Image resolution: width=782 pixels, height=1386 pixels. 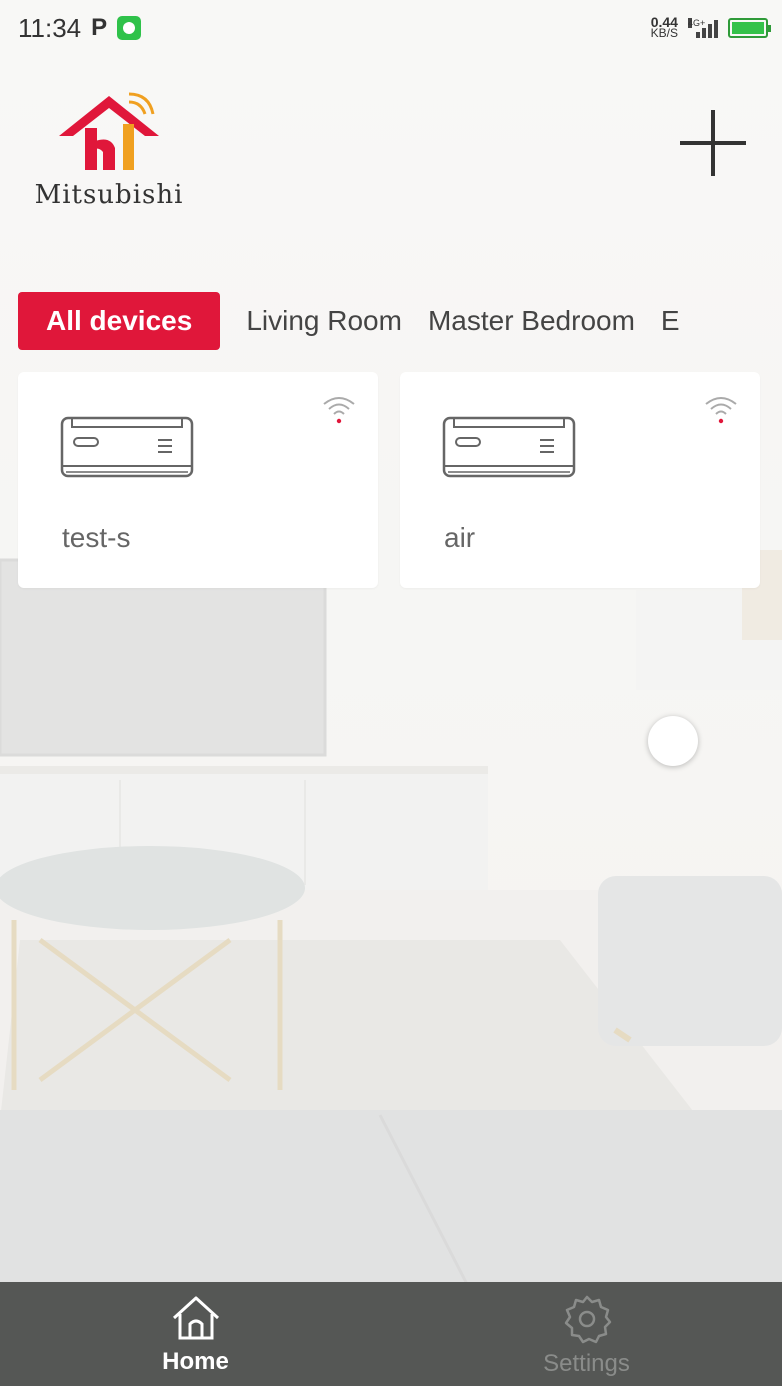 What do you see at coordinates (96, 537) in the screenshot?
I see `device-name: test-s` at bounding box center [96, 537].